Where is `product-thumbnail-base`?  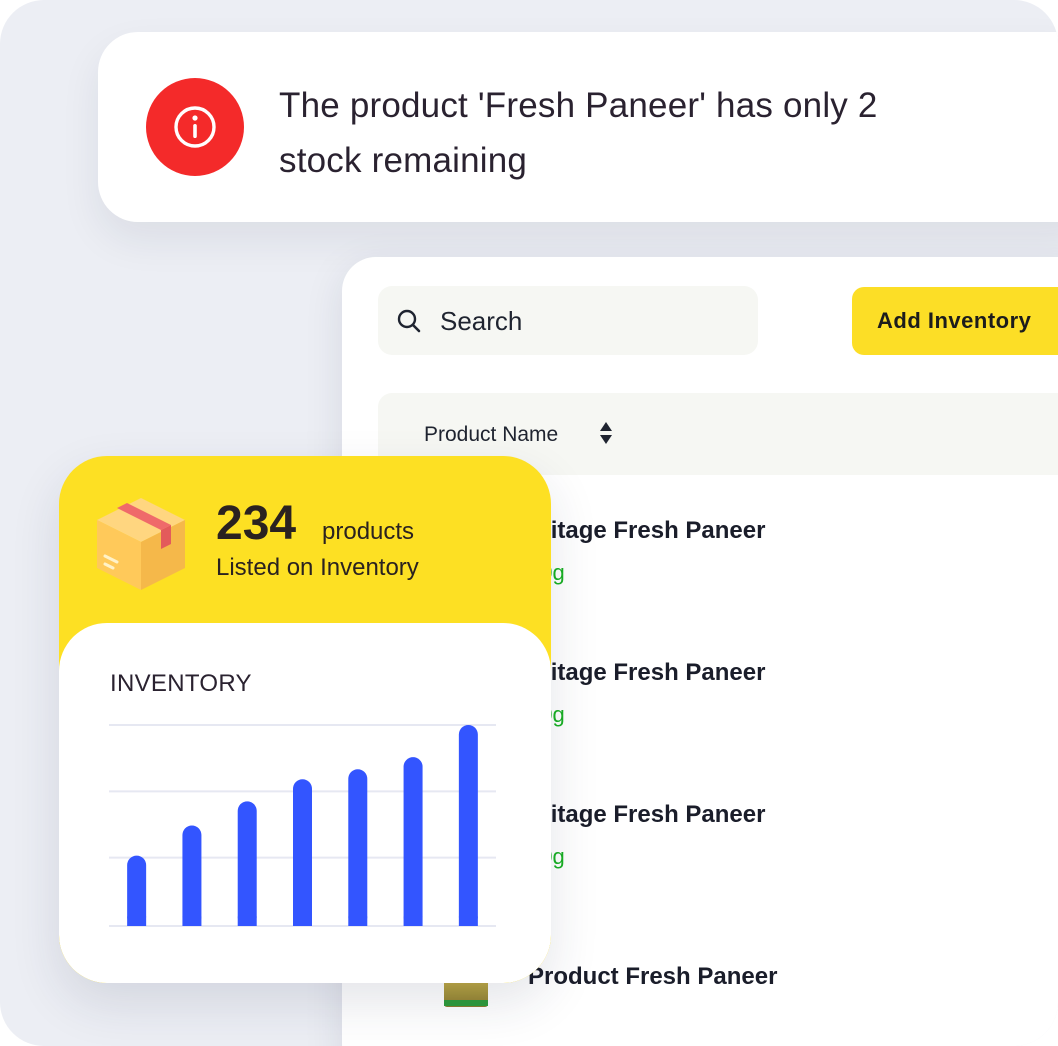
product-thumbnail-base is located at coordinates (466, 1003).